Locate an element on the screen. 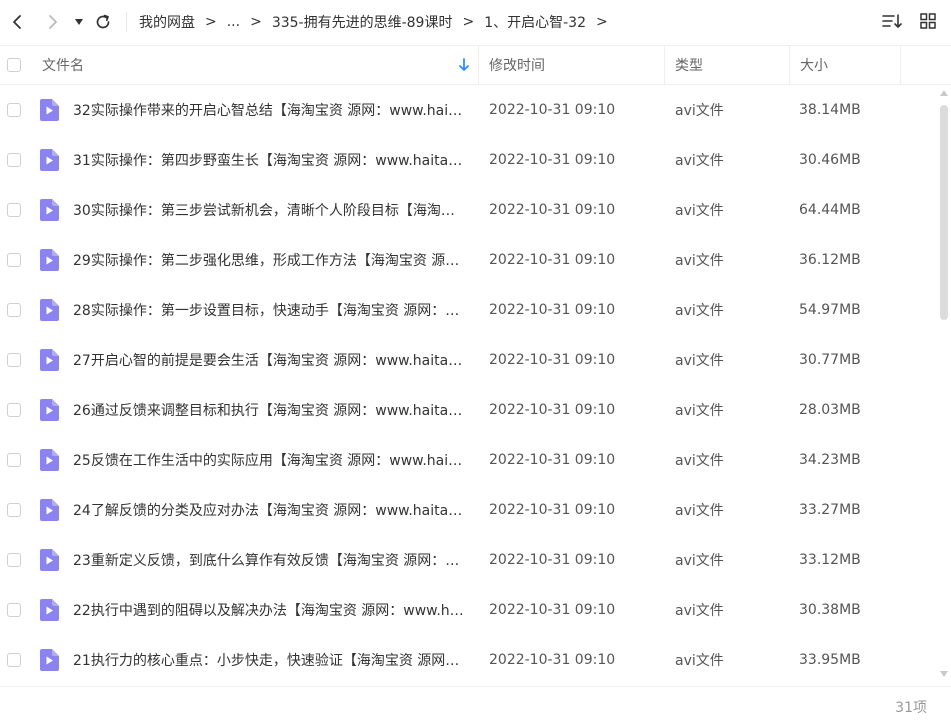 This screenshot has height=721, width=951. refresh-button is located at coordinates (103, 22).